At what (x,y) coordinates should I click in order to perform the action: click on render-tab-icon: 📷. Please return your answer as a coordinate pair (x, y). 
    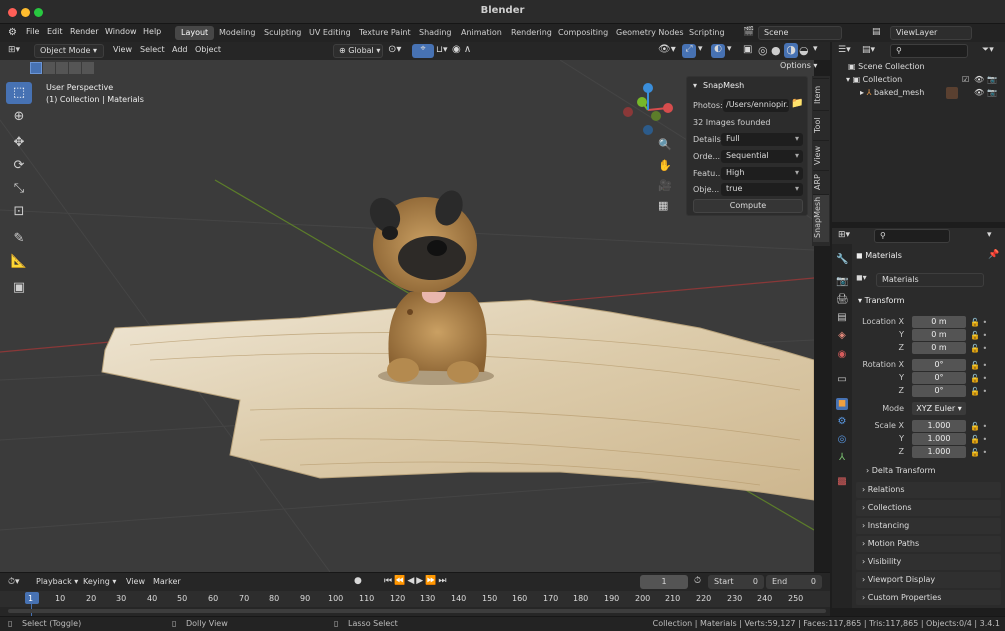
    Looking at the image, I should click on (842, 282).